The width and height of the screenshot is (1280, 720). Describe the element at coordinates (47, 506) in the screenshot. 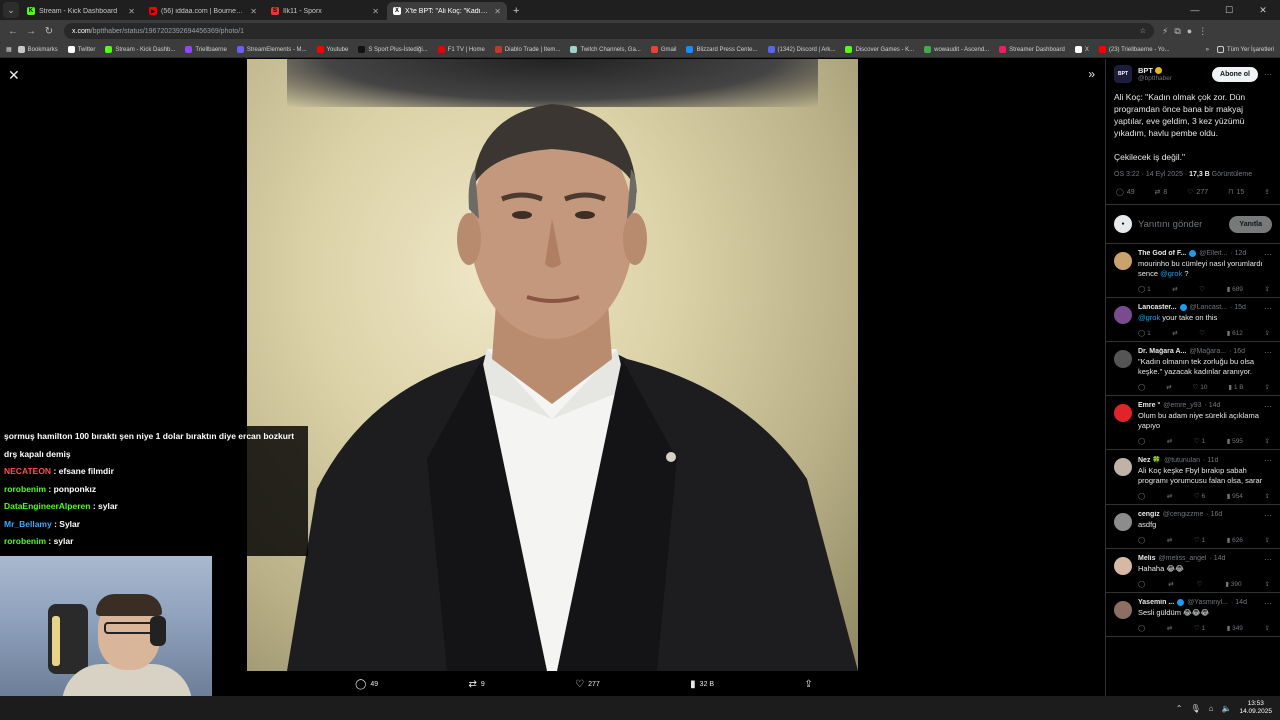

I see `chat-username: DataEngineerAlperen` at that location.